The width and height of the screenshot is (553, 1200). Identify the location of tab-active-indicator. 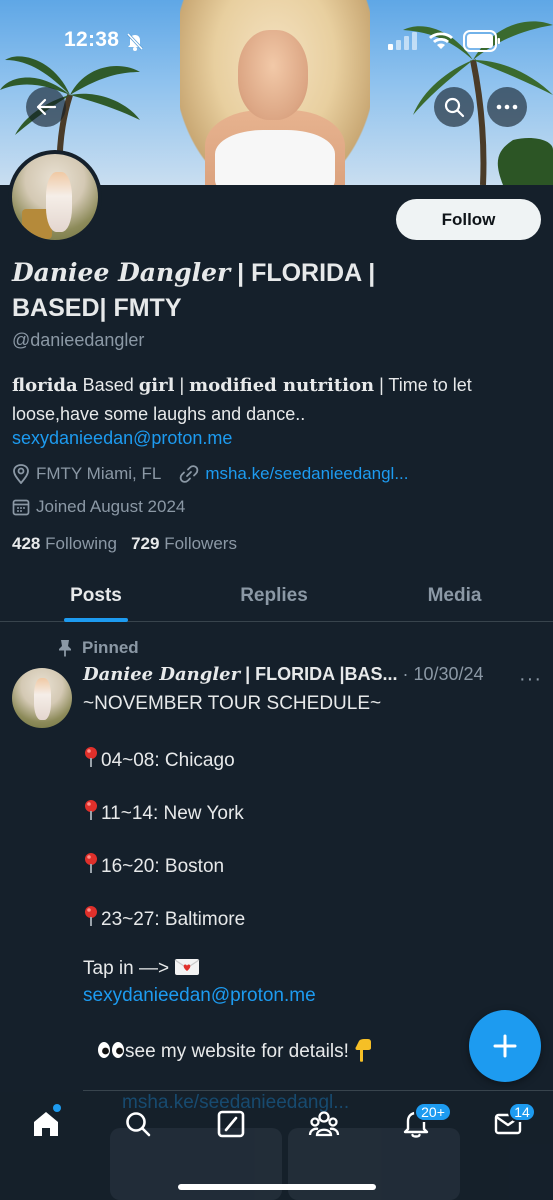
(96, 620).